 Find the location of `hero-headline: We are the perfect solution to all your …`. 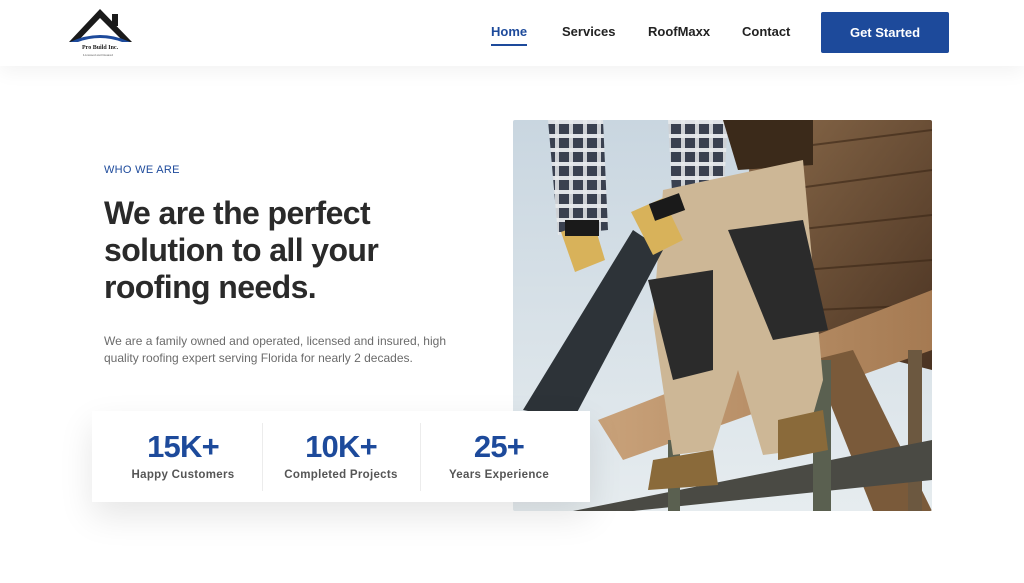

hero-headline: We are the perfect solution to all your … is located at coordinates (241, 250).